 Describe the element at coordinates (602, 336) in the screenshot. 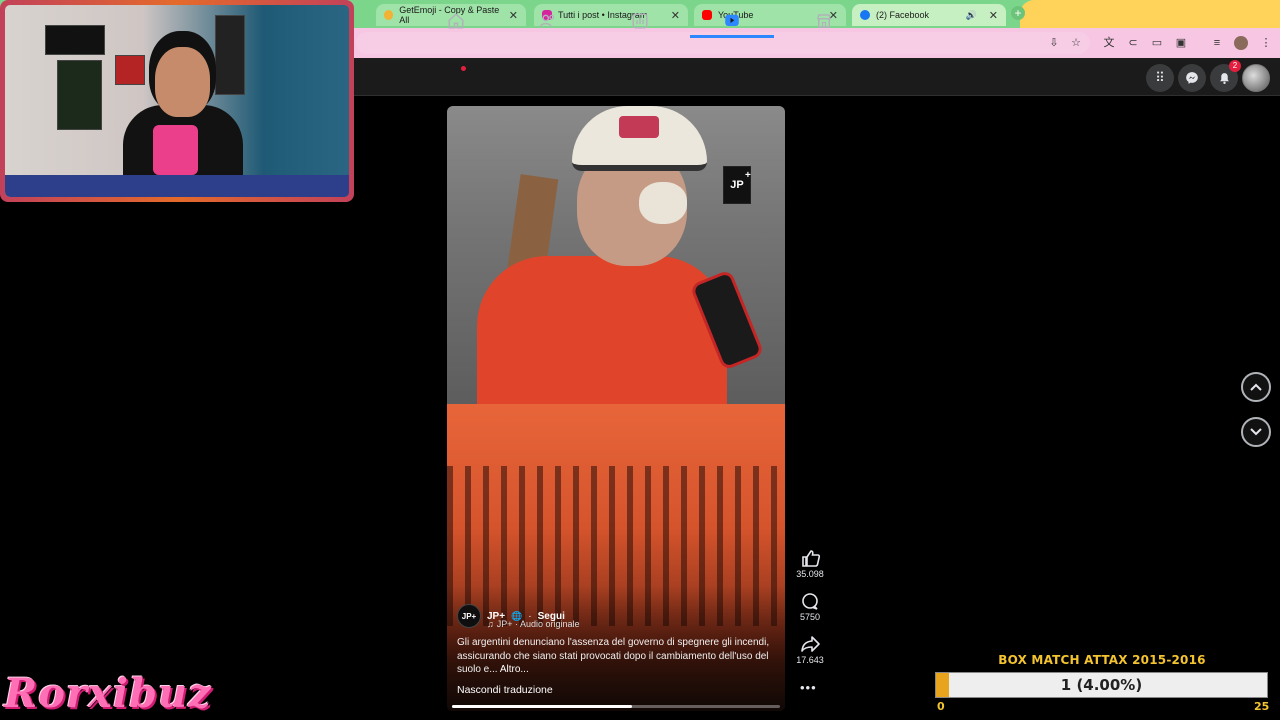

I see `man-shirt` at that location.